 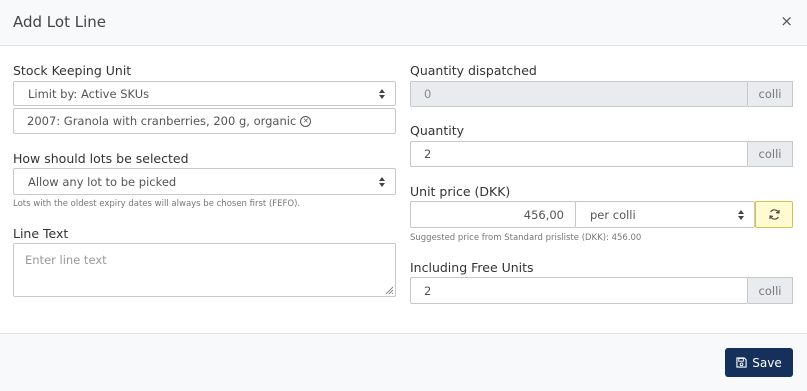 I want to click on dialog-footer: Save, so click(x=403, y=362).